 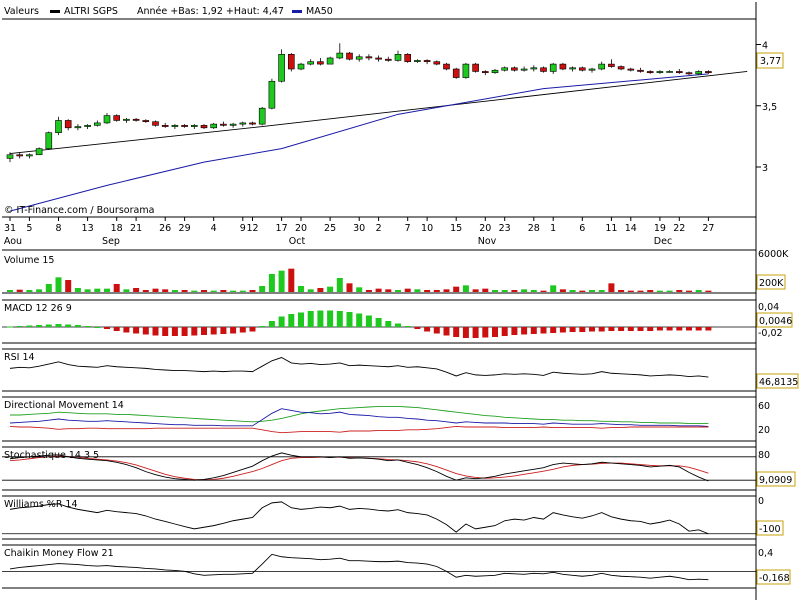 I want to click on dmi-label: Directional Movement 14, so click(x=64, y=405).